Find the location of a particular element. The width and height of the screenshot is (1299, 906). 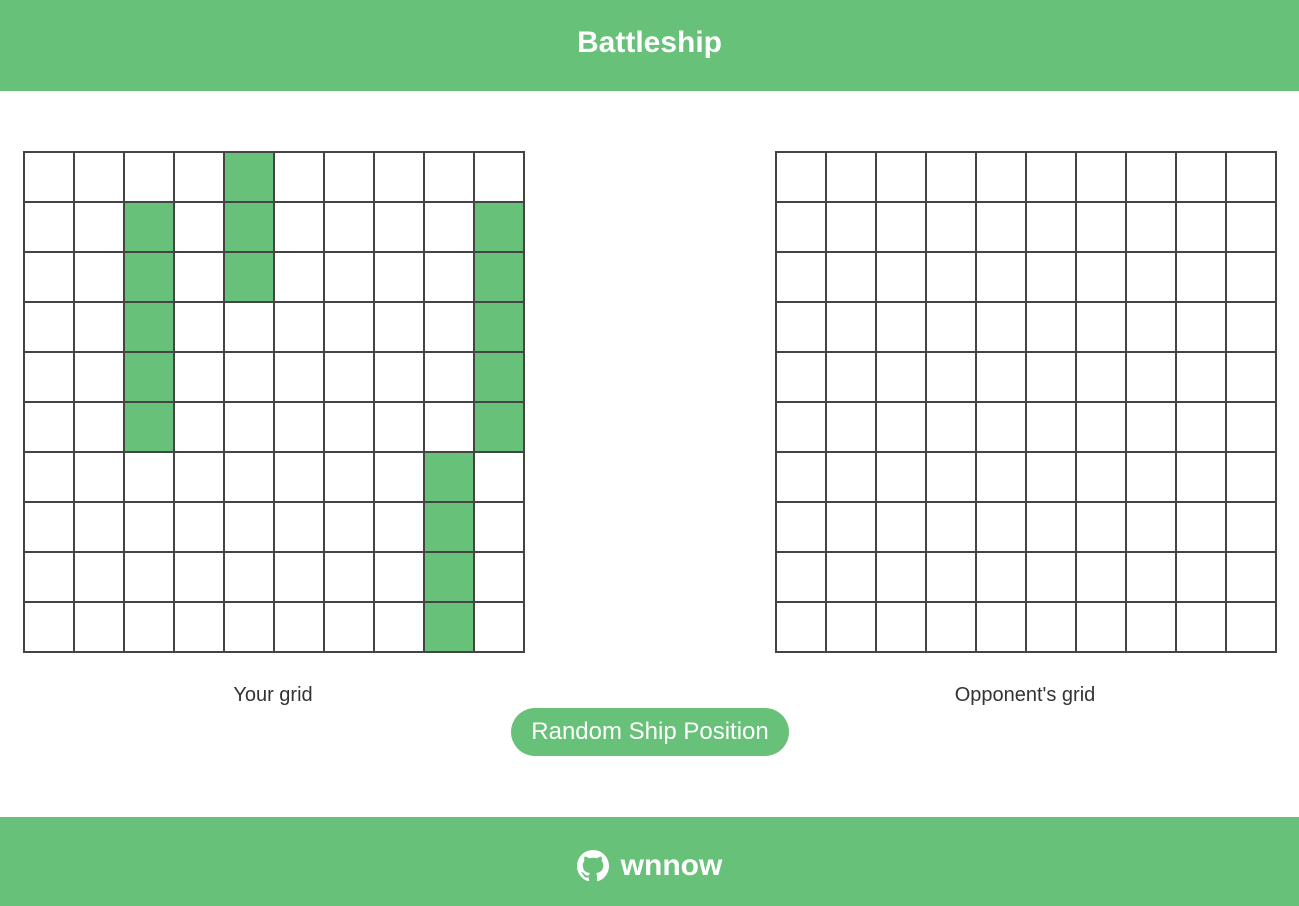

random-ship-position-button: Random Ship Position is located at coordinates (650, 732).